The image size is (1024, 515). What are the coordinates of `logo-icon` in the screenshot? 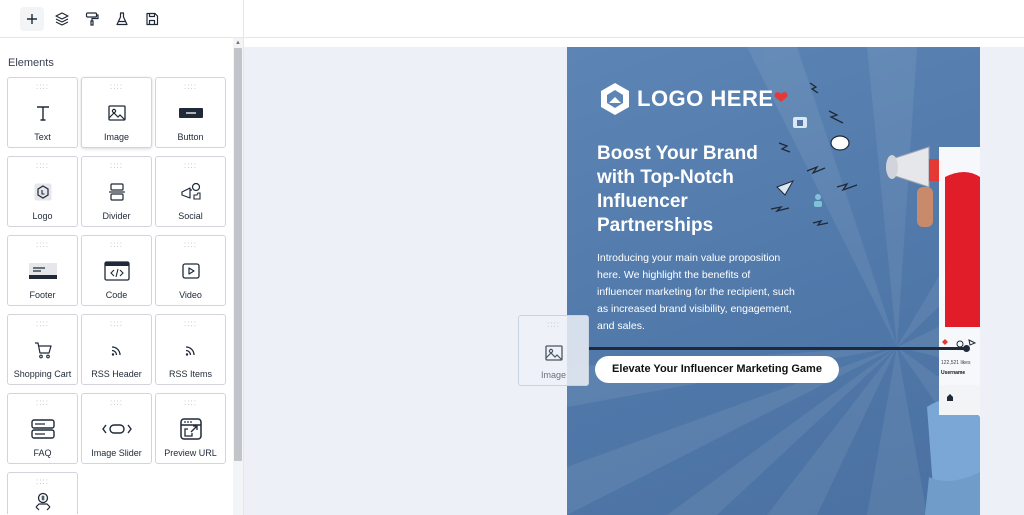 It's located at (42, 192).